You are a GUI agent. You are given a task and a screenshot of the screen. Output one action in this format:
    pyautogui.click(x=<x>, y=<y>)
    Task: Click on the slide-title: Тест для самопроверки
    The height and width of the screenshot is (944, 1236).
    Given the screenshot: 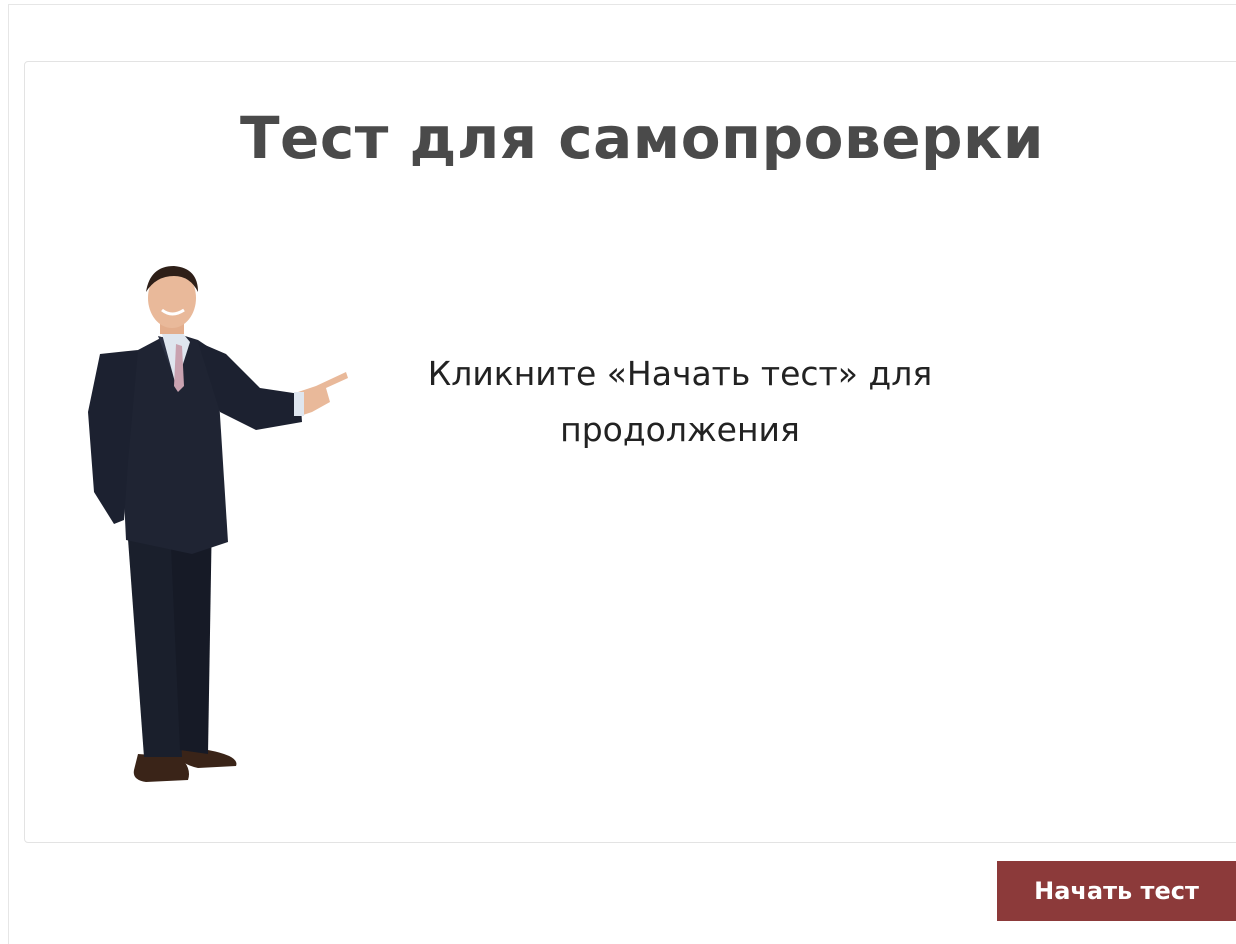 What is the action you would take?
    pyautogui.click(x=642, y=138)
    